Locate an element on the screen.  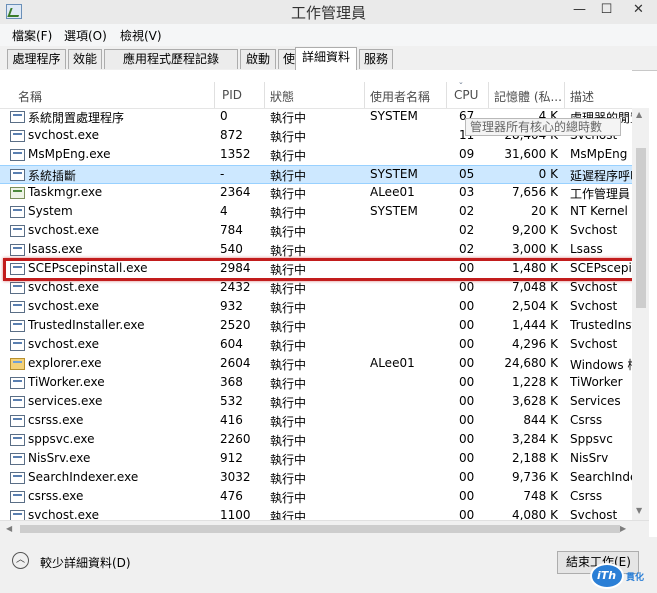
tab-performance: 效能 is located at coordinates (85, 59).